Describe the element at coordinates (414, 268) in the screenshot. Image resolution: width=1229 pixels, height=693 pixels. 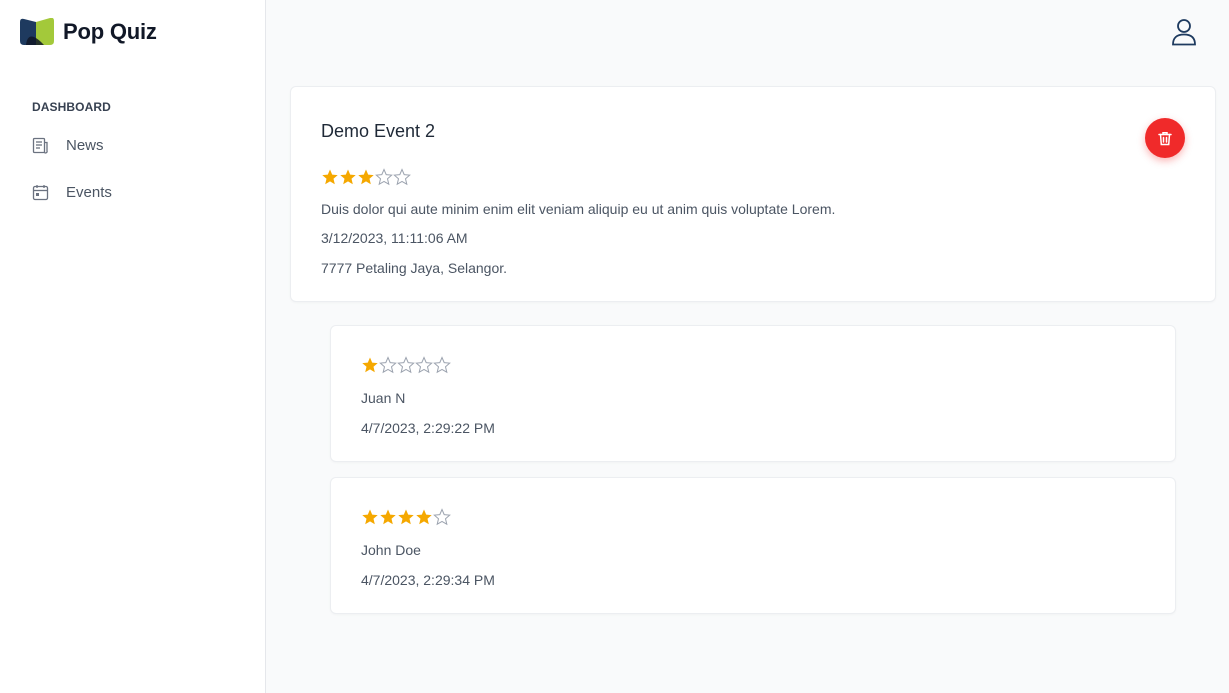
I see `event-location: 7777 Petaling Jaya, Selangor.` at that location.